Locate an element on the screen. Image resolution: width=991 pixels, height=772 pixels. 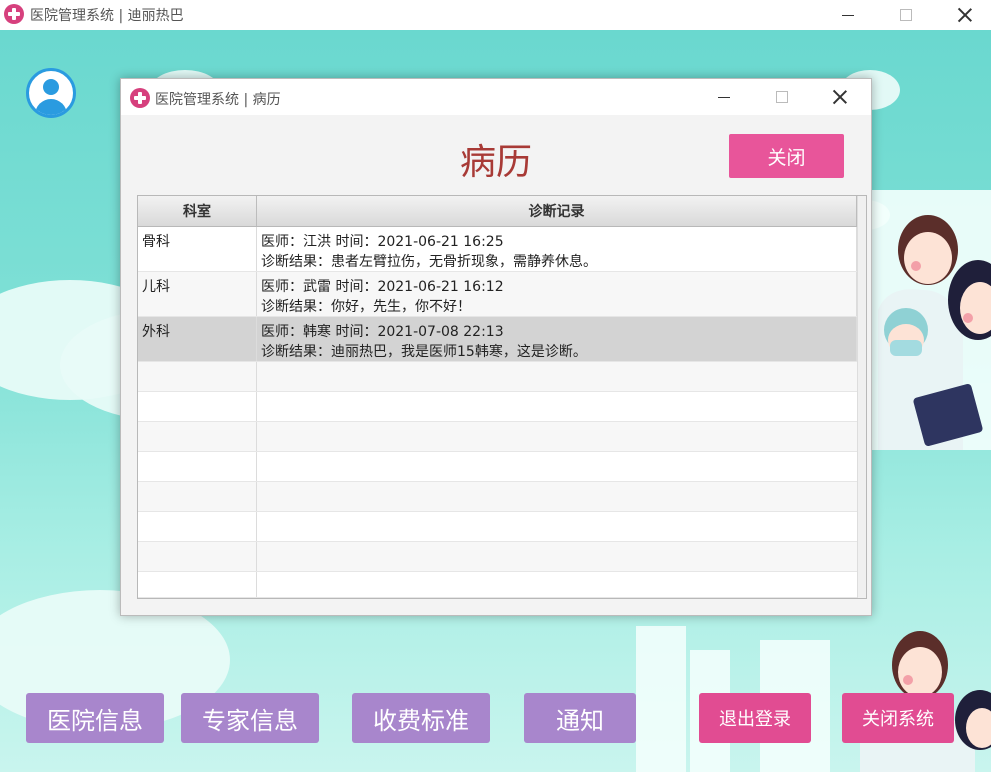
diagnosis-line1: 医师：韩寒 时间：2021-07-08 22:13 is located at coordinates (382, 332).